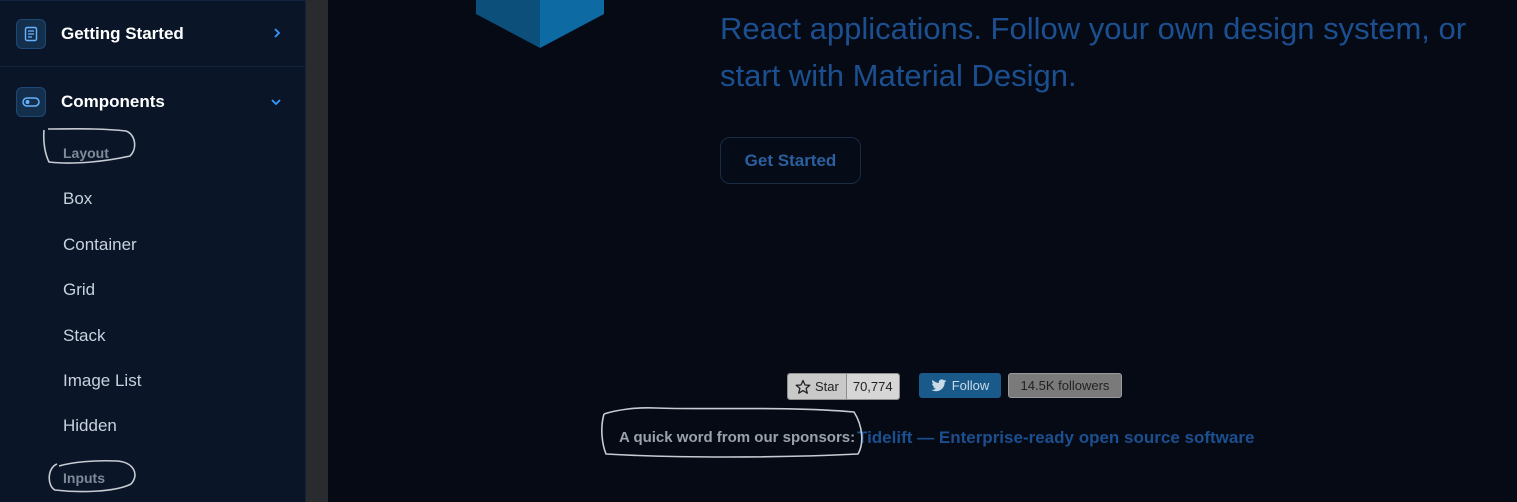 The image size is (1517, 502). What do you see at coordinates (827, 386) in the screenshot?
I see `star-label: Star` at bounding box center [827, 386].